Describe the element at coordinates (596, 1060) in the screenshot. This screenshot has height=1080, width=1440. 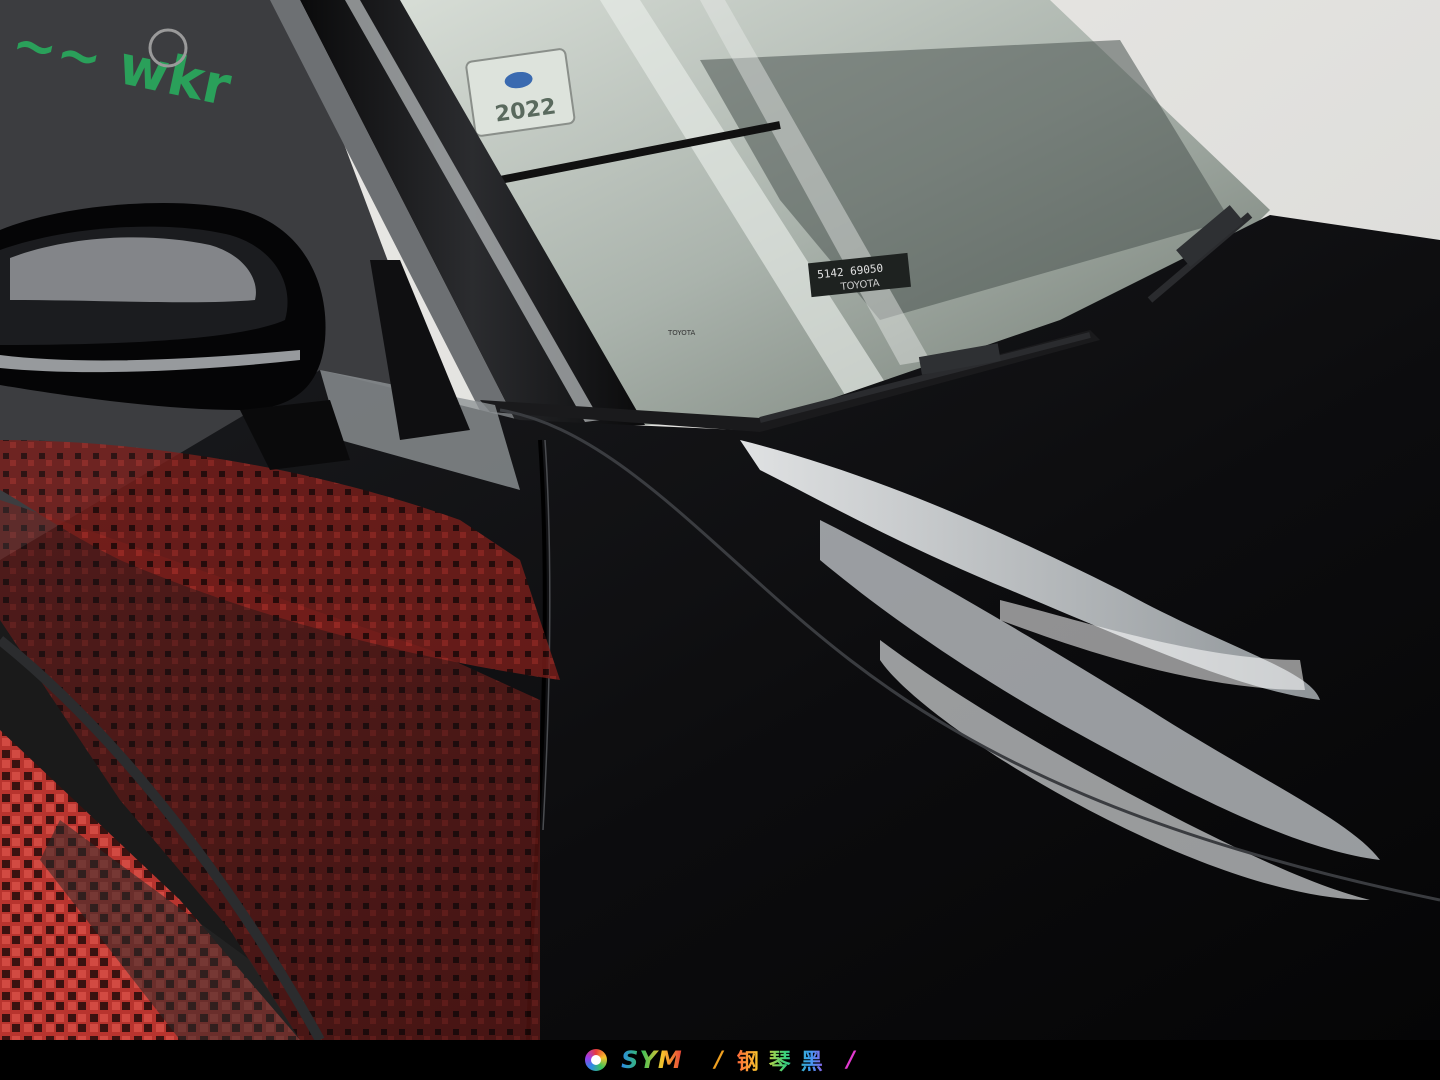
I see `brand-logo-icon` at that location.